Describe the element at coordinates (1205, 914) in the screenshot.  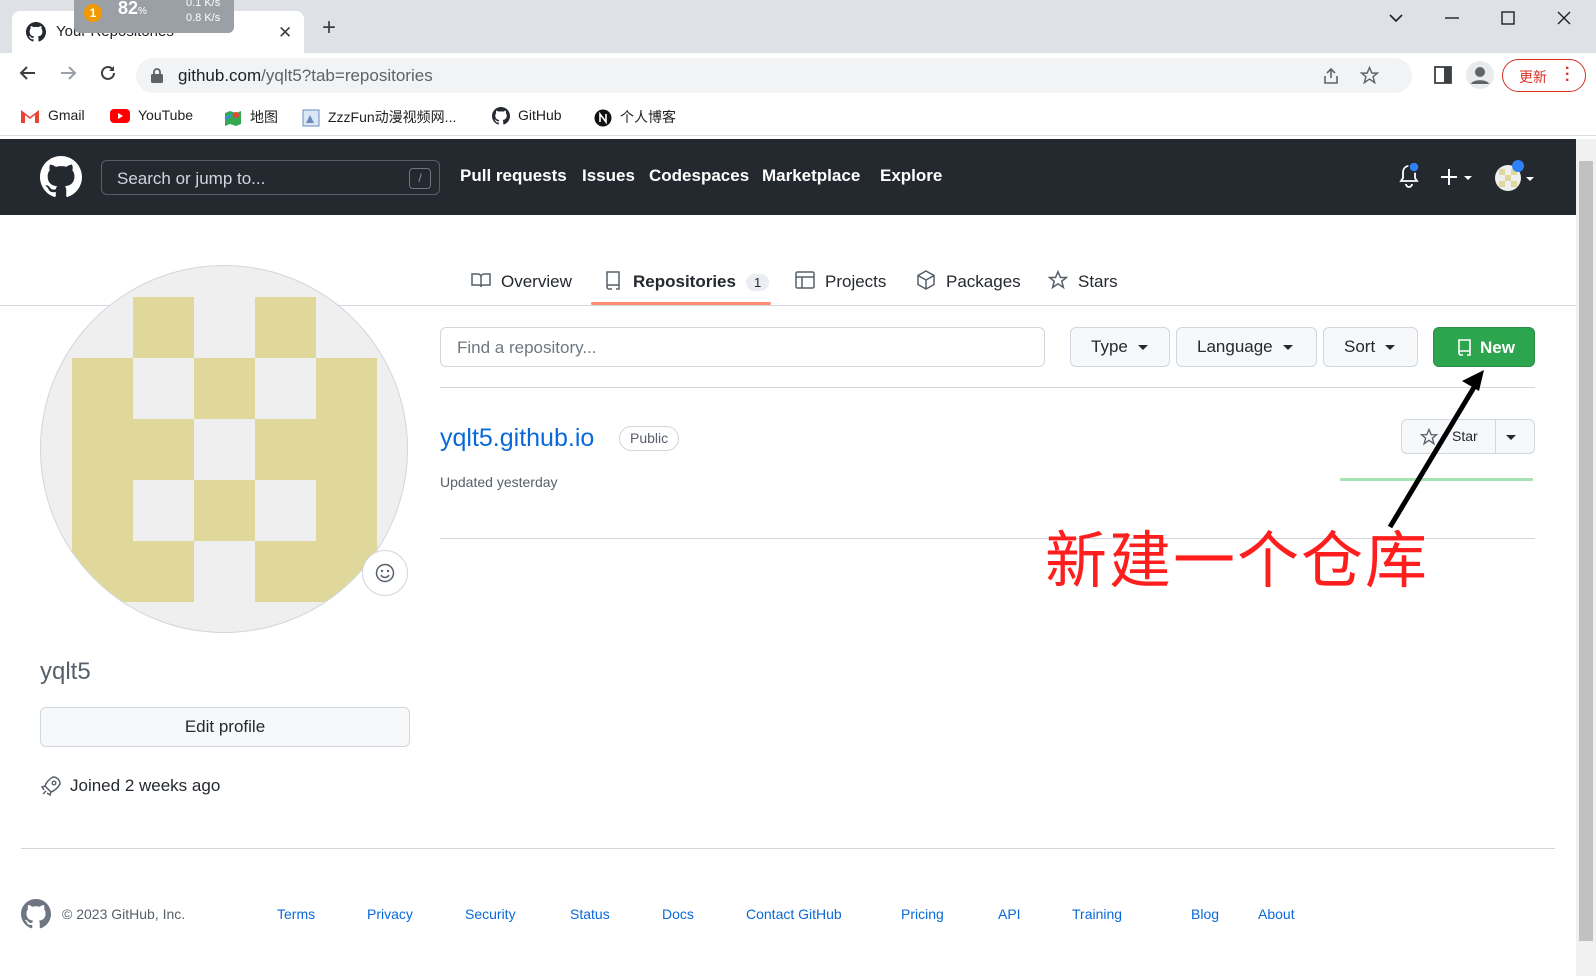
I see `footer-link-blog: Blog` at that location.